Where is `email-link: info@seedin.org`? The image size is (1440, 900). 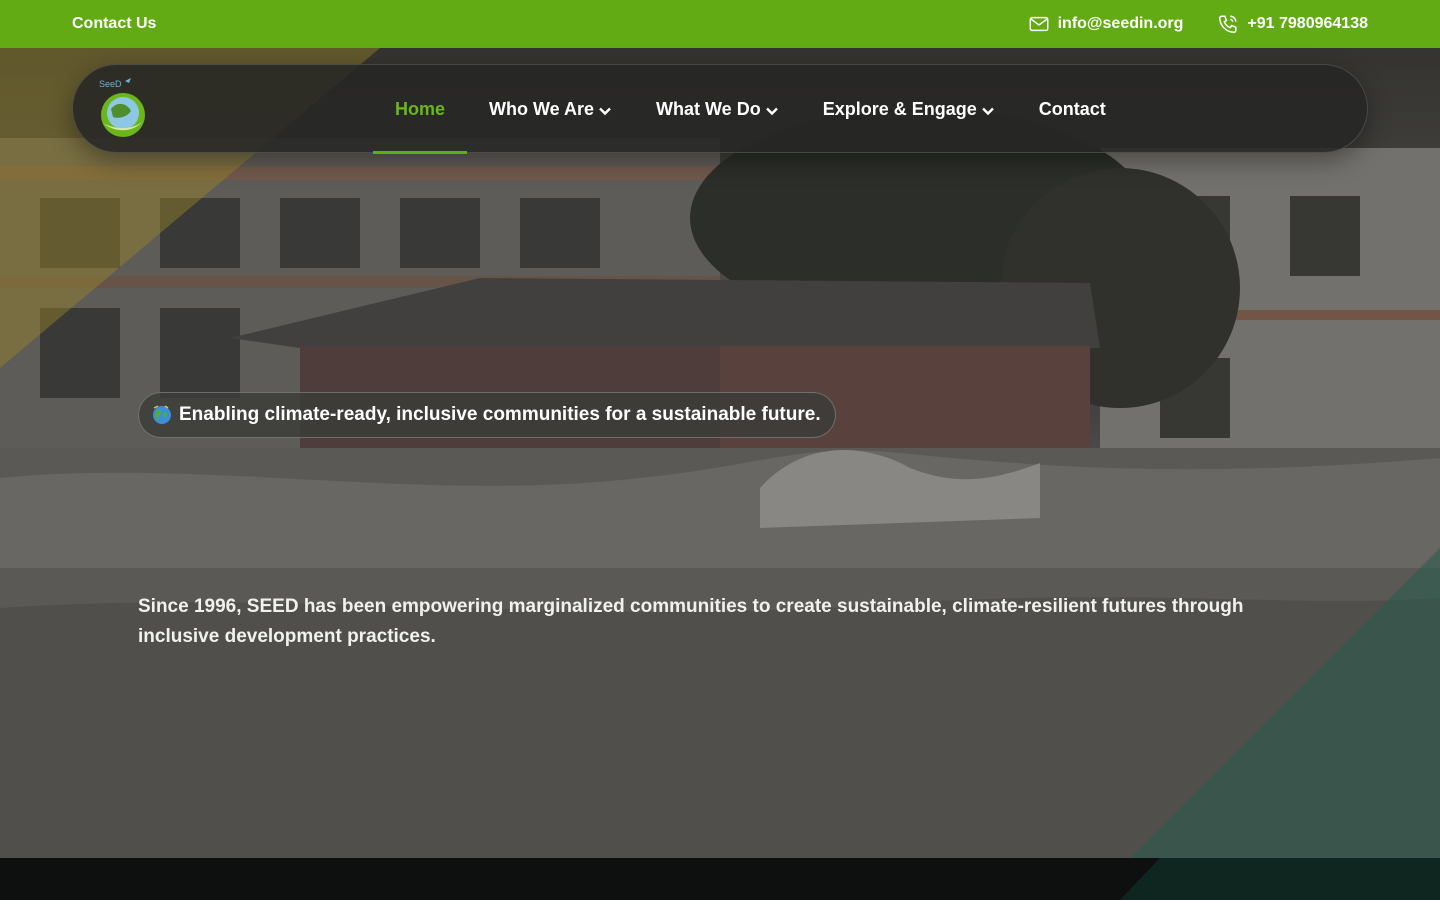
email-link: info@seedin.org is located at coordinates (1106, 24).